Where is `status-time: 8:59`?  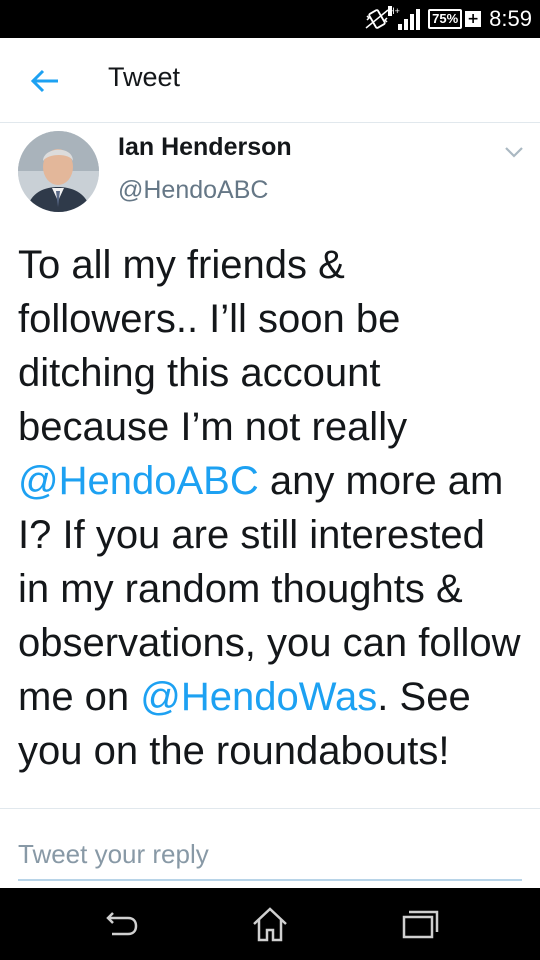
status-time: 8:59 is located at coordinates (510, 18).